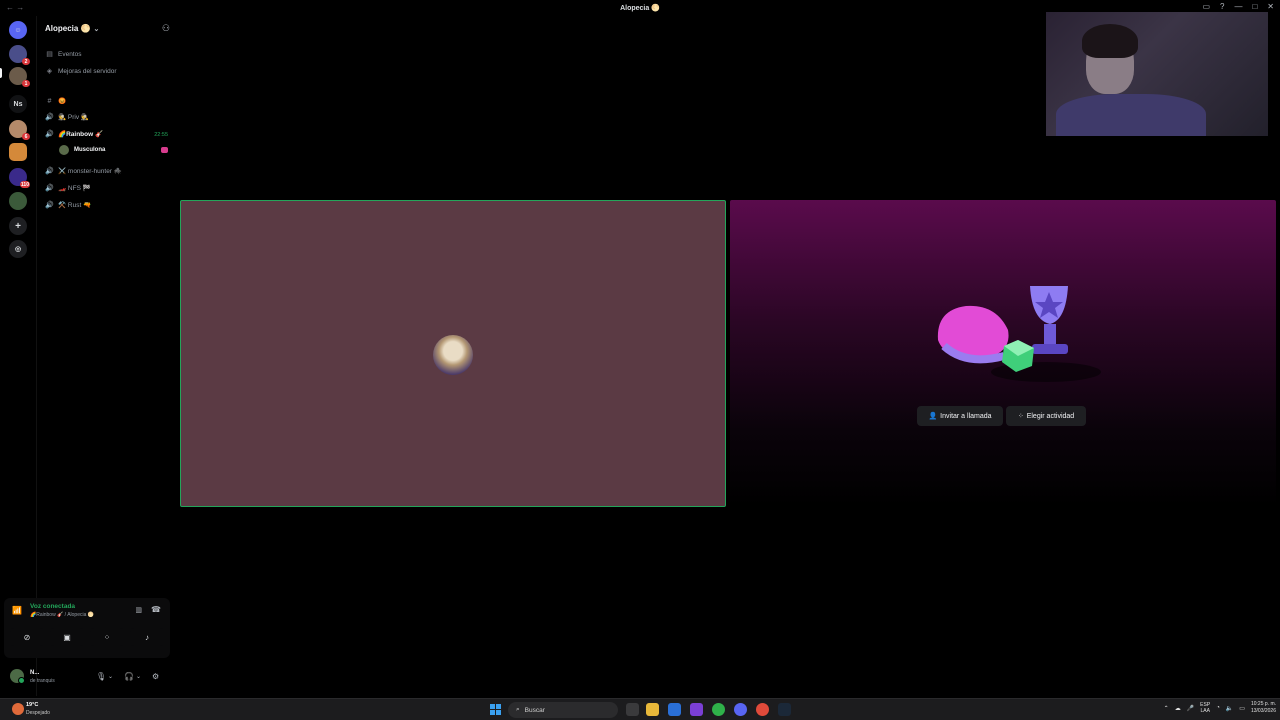 This screenshot has height=720, width=1280. What do you see at coordinates (1020, 416) in the screenshot?
I see `activities-icon: ⁘` at bounding box center [1020, 416].